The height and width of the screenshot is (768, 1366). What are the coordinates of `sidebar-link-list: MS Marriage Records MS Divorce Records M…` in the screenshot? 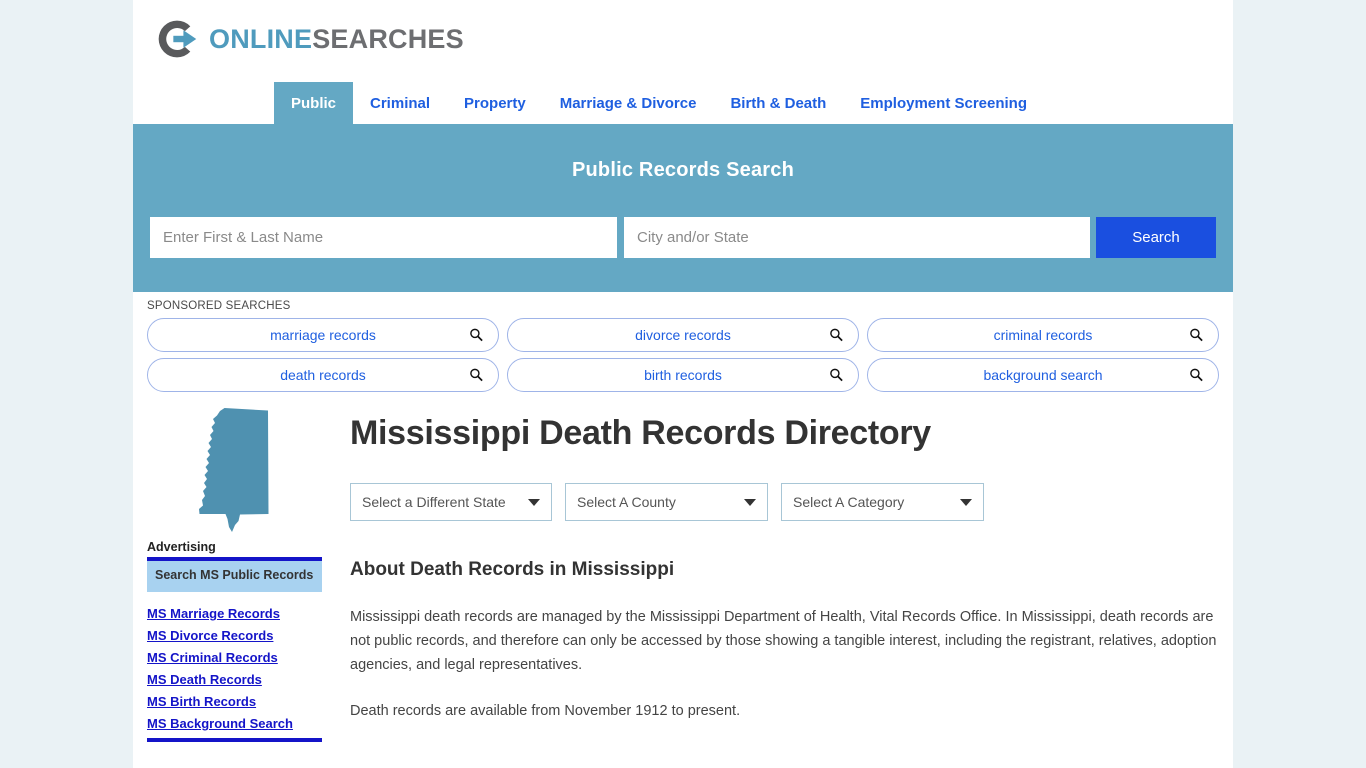 It's located at (234, 668).